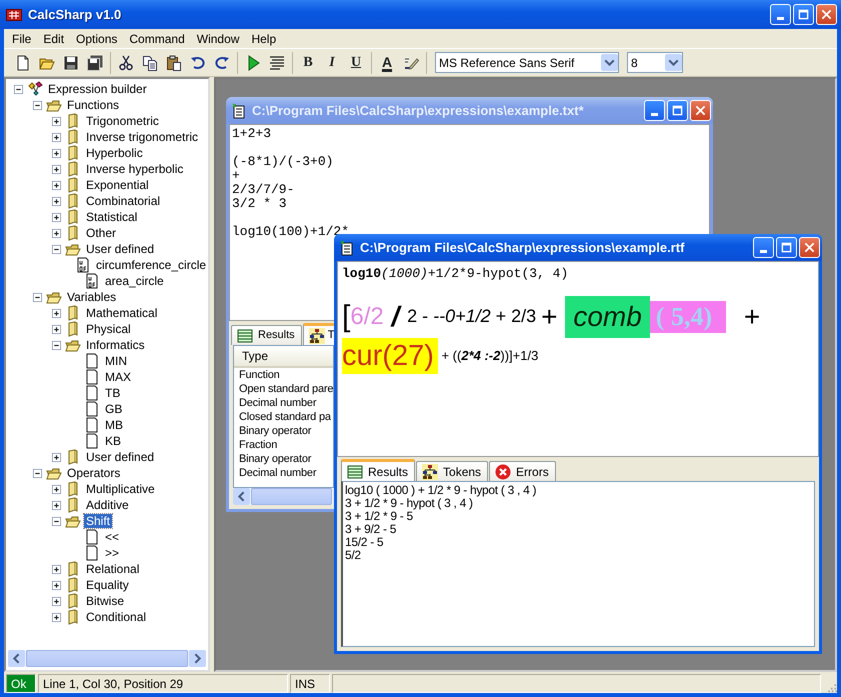 This screenshot has width=841, height=697. Describe the element at coordinates (123, 201) in the screenshot. I see `tree-item: Combinatorial` at that location.